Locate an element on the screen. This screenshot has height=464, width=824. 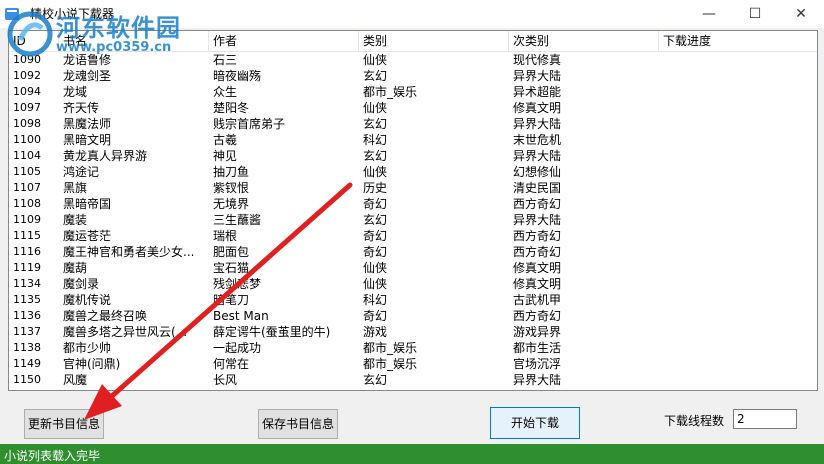
table-row: 1115 魔运苍茫 瑞根 奇幻 西方奇幻 is located at coordinates (413, 236).